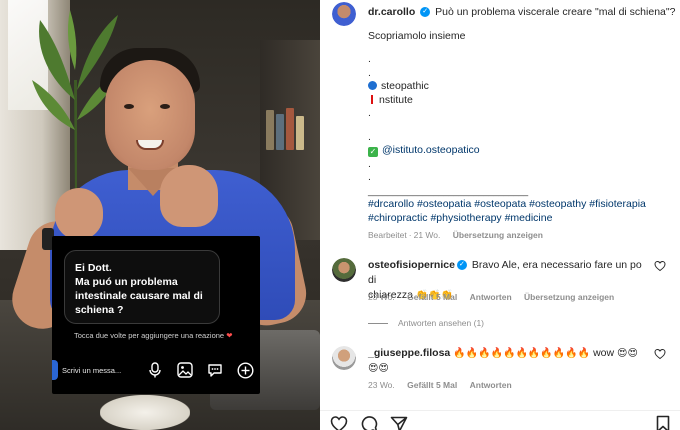 This screenshot has width=680, height=430. I want to click on exclamation-emoji-icon, so click(372, 99).